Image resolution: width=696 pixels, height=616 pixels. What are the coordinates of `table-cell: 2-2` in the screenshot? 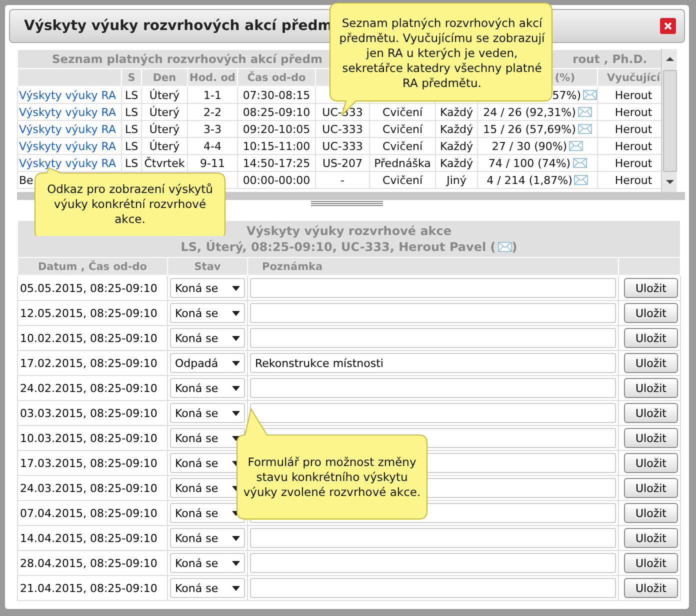 It's located at (213, 112).